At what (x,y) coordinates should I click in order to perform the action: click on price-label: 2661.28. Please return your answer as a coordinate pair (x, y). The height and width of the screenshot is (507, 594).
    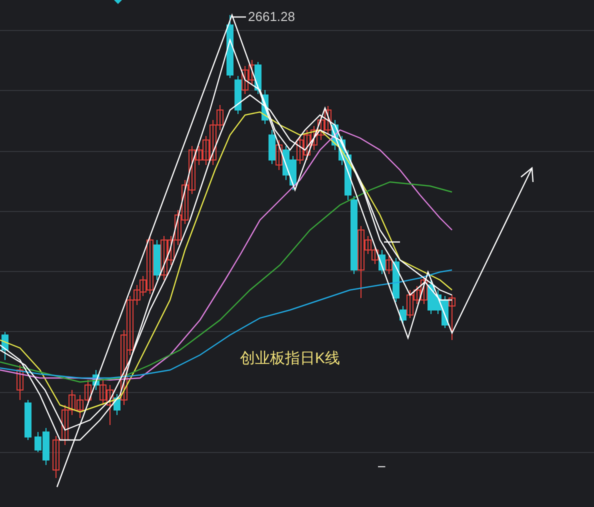
    Looking at the image, I should click on (271, 16).